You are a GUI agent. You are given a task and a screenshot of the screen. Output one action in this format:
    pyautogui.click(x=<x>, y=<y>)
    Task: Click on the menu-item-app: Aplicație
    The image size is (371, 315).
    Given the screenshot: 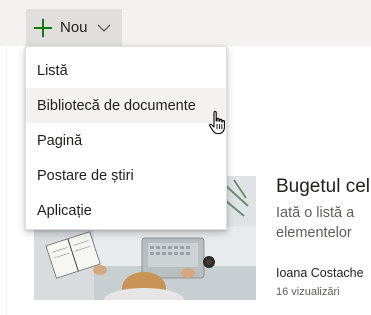 What is the action you would take?
    pyautogui.click(x=126, y=210)
    